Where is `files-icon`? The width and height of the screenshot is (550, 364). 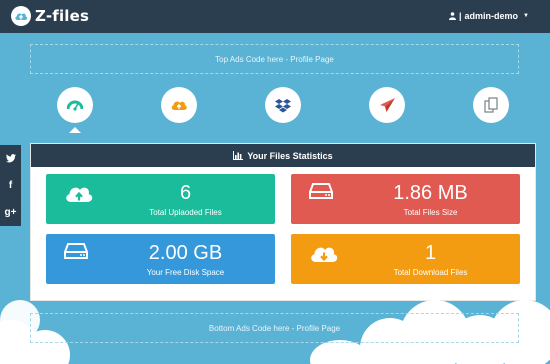
files-icon is located at coordinates (491, 105).